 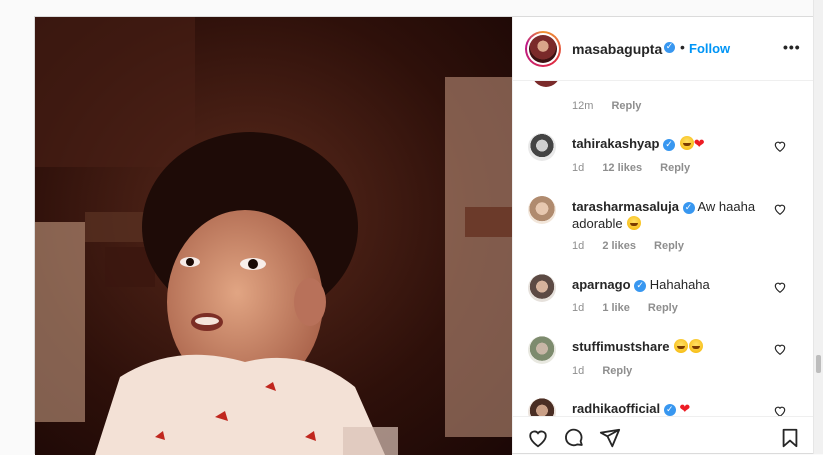 I want to click on comment-text: stuffimustshare, so click(x=670, y=346).